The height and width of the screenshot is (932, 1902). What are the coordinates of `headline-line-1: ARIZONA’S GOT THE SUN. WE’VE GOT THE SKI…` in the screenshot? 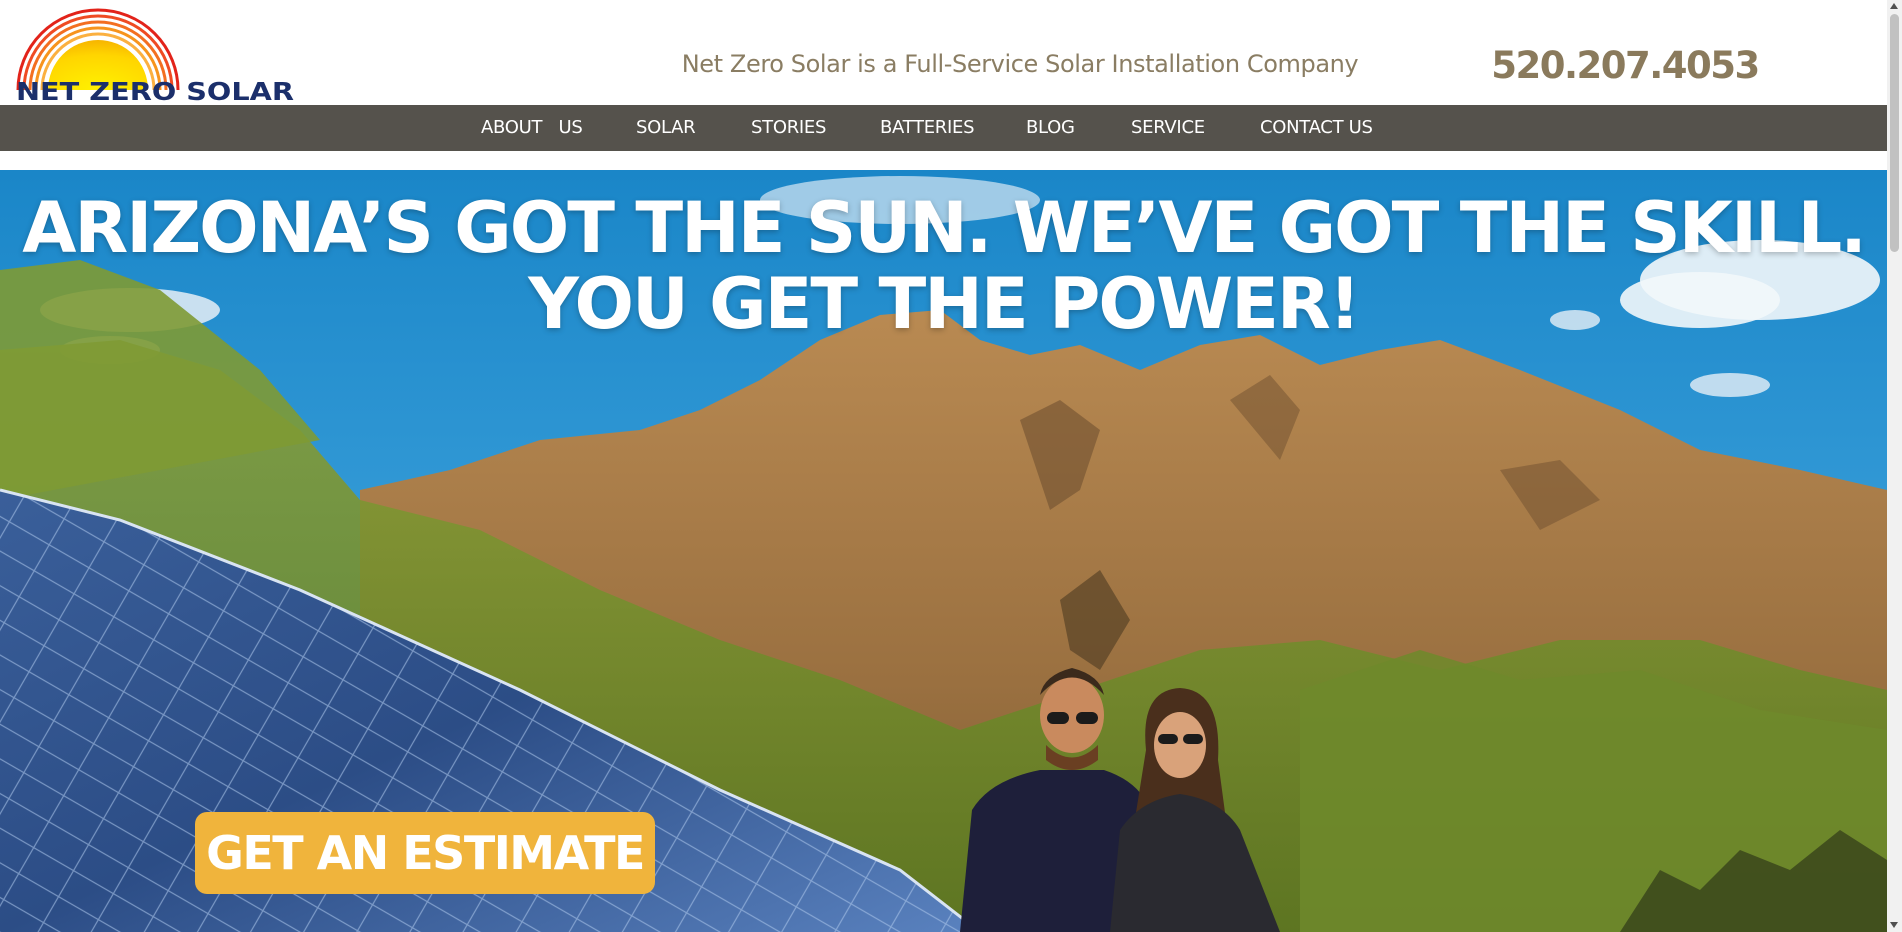 It's located at (944, 228).